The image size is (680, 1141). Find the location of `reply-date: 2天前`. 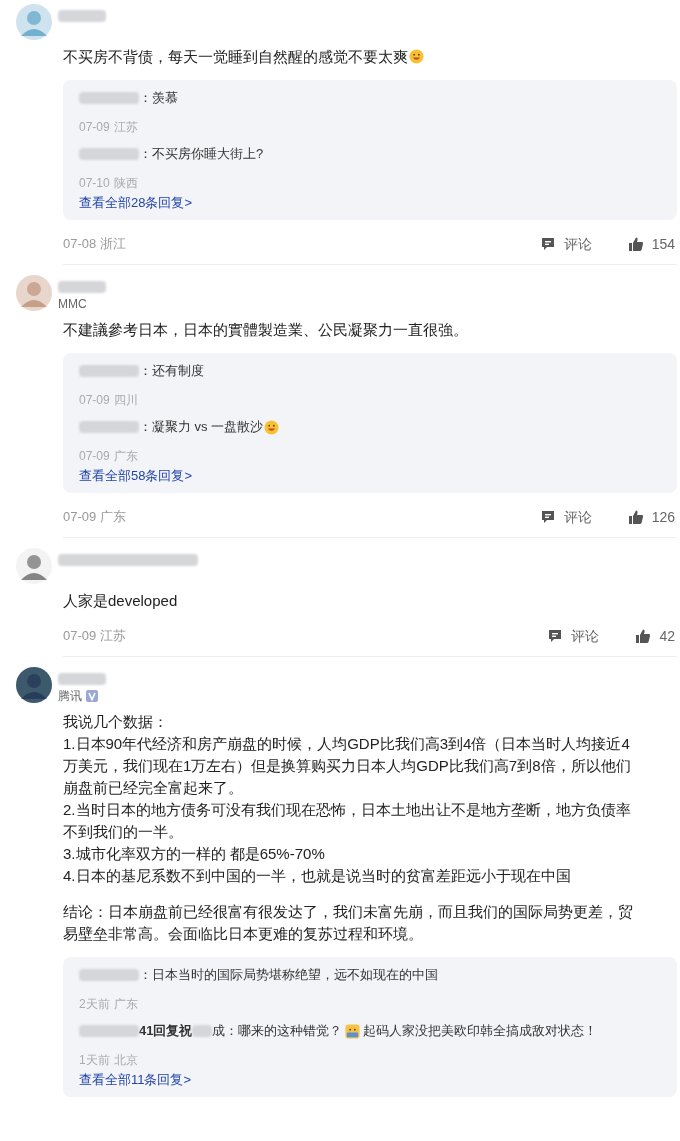

reply-date: 2天前 is located at coordinates (94, 1004).